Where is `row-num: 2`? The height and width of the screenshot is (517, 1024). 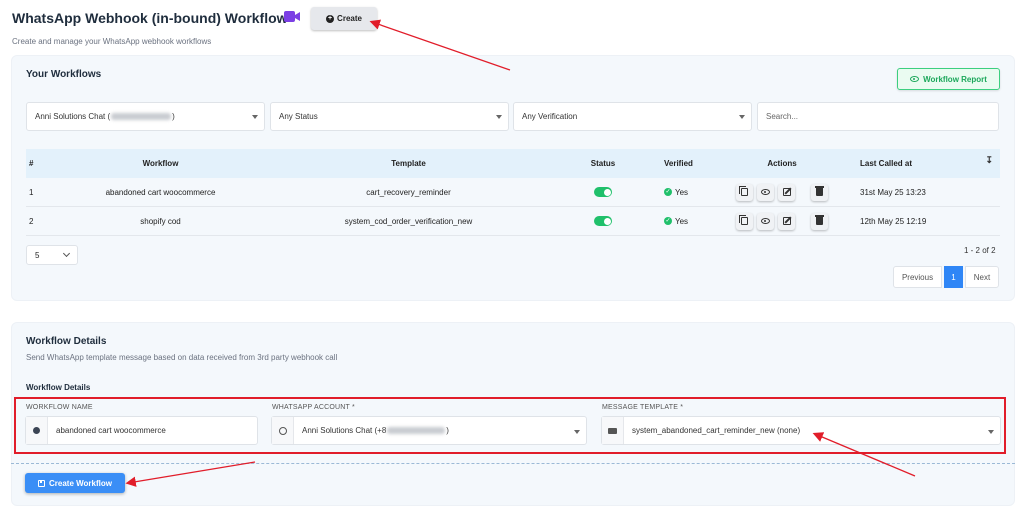
row-num: 2 is located at coordinates (31, 221).